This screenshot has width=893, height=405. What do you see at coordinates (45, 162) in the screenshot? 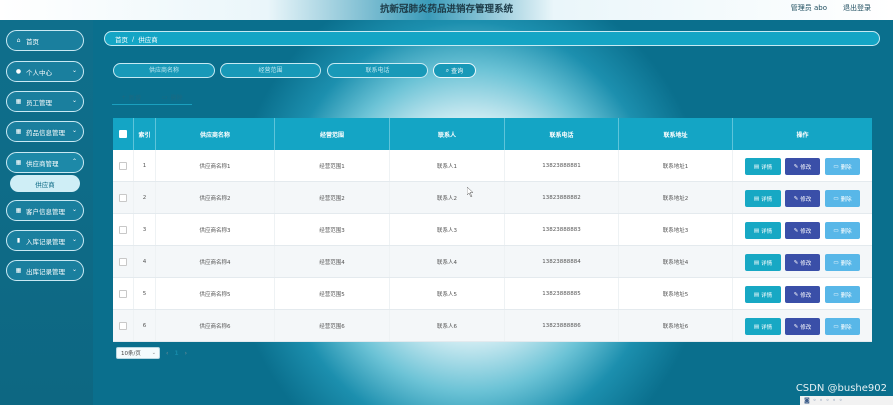
I see `sidebar-item-suppliers: ▦ 供应商管理 ⌃` at bounding box center [45, 162].